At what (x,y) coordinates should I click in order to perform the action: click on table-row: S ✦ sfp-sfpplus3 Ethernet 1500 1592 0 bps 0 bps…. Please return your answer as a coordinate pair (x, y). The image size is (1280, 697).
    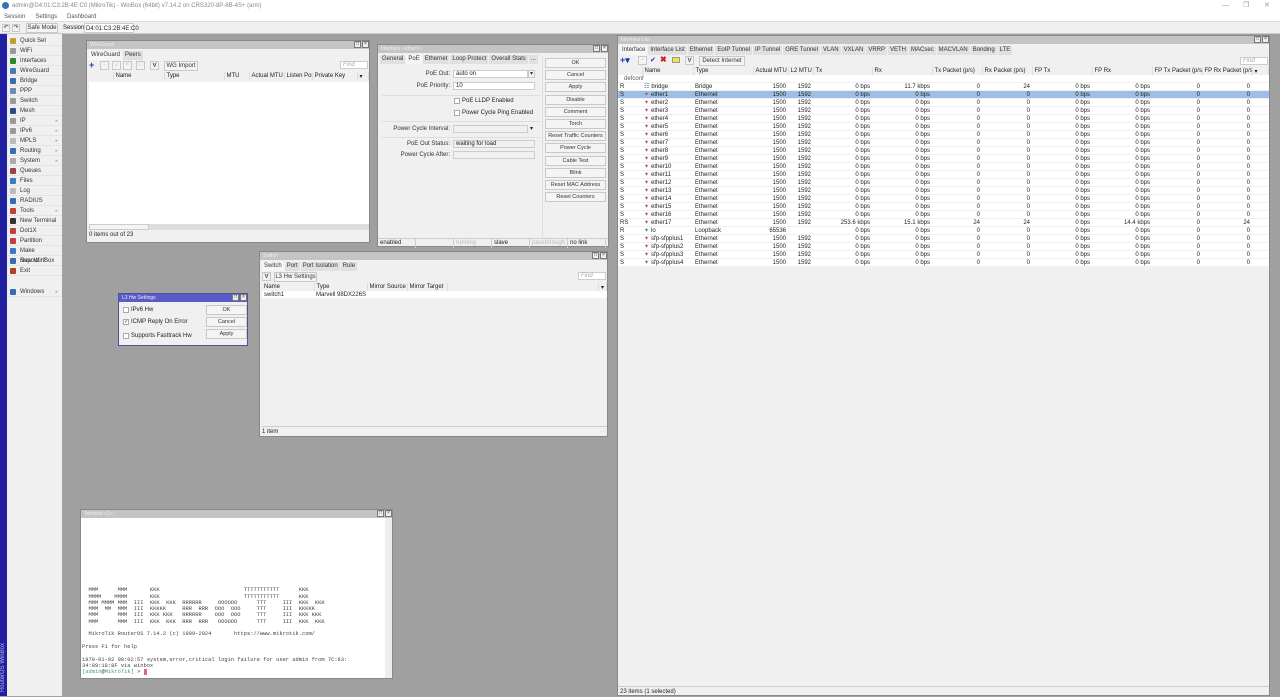
    Looking at the image, I should click on (943, 255).